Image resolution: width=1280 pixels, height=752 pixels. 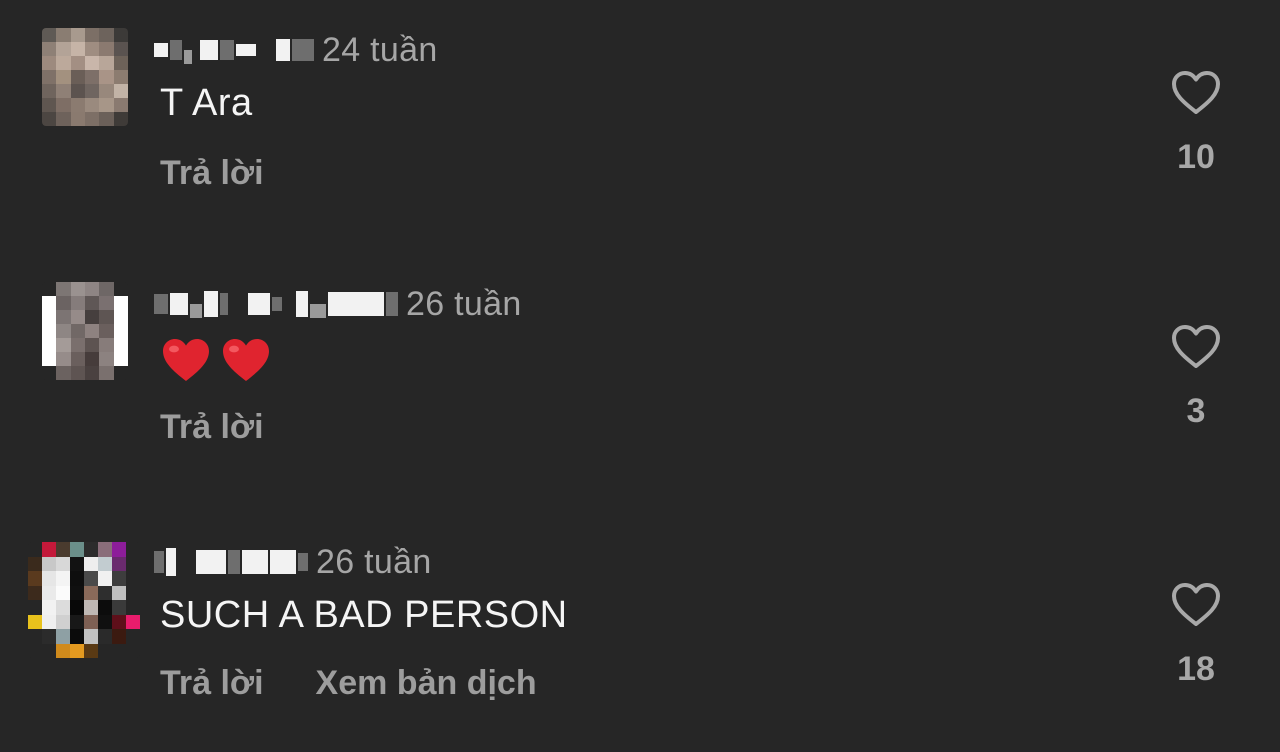 I want to click on like-button: 10, so click(x=1196, y=123).